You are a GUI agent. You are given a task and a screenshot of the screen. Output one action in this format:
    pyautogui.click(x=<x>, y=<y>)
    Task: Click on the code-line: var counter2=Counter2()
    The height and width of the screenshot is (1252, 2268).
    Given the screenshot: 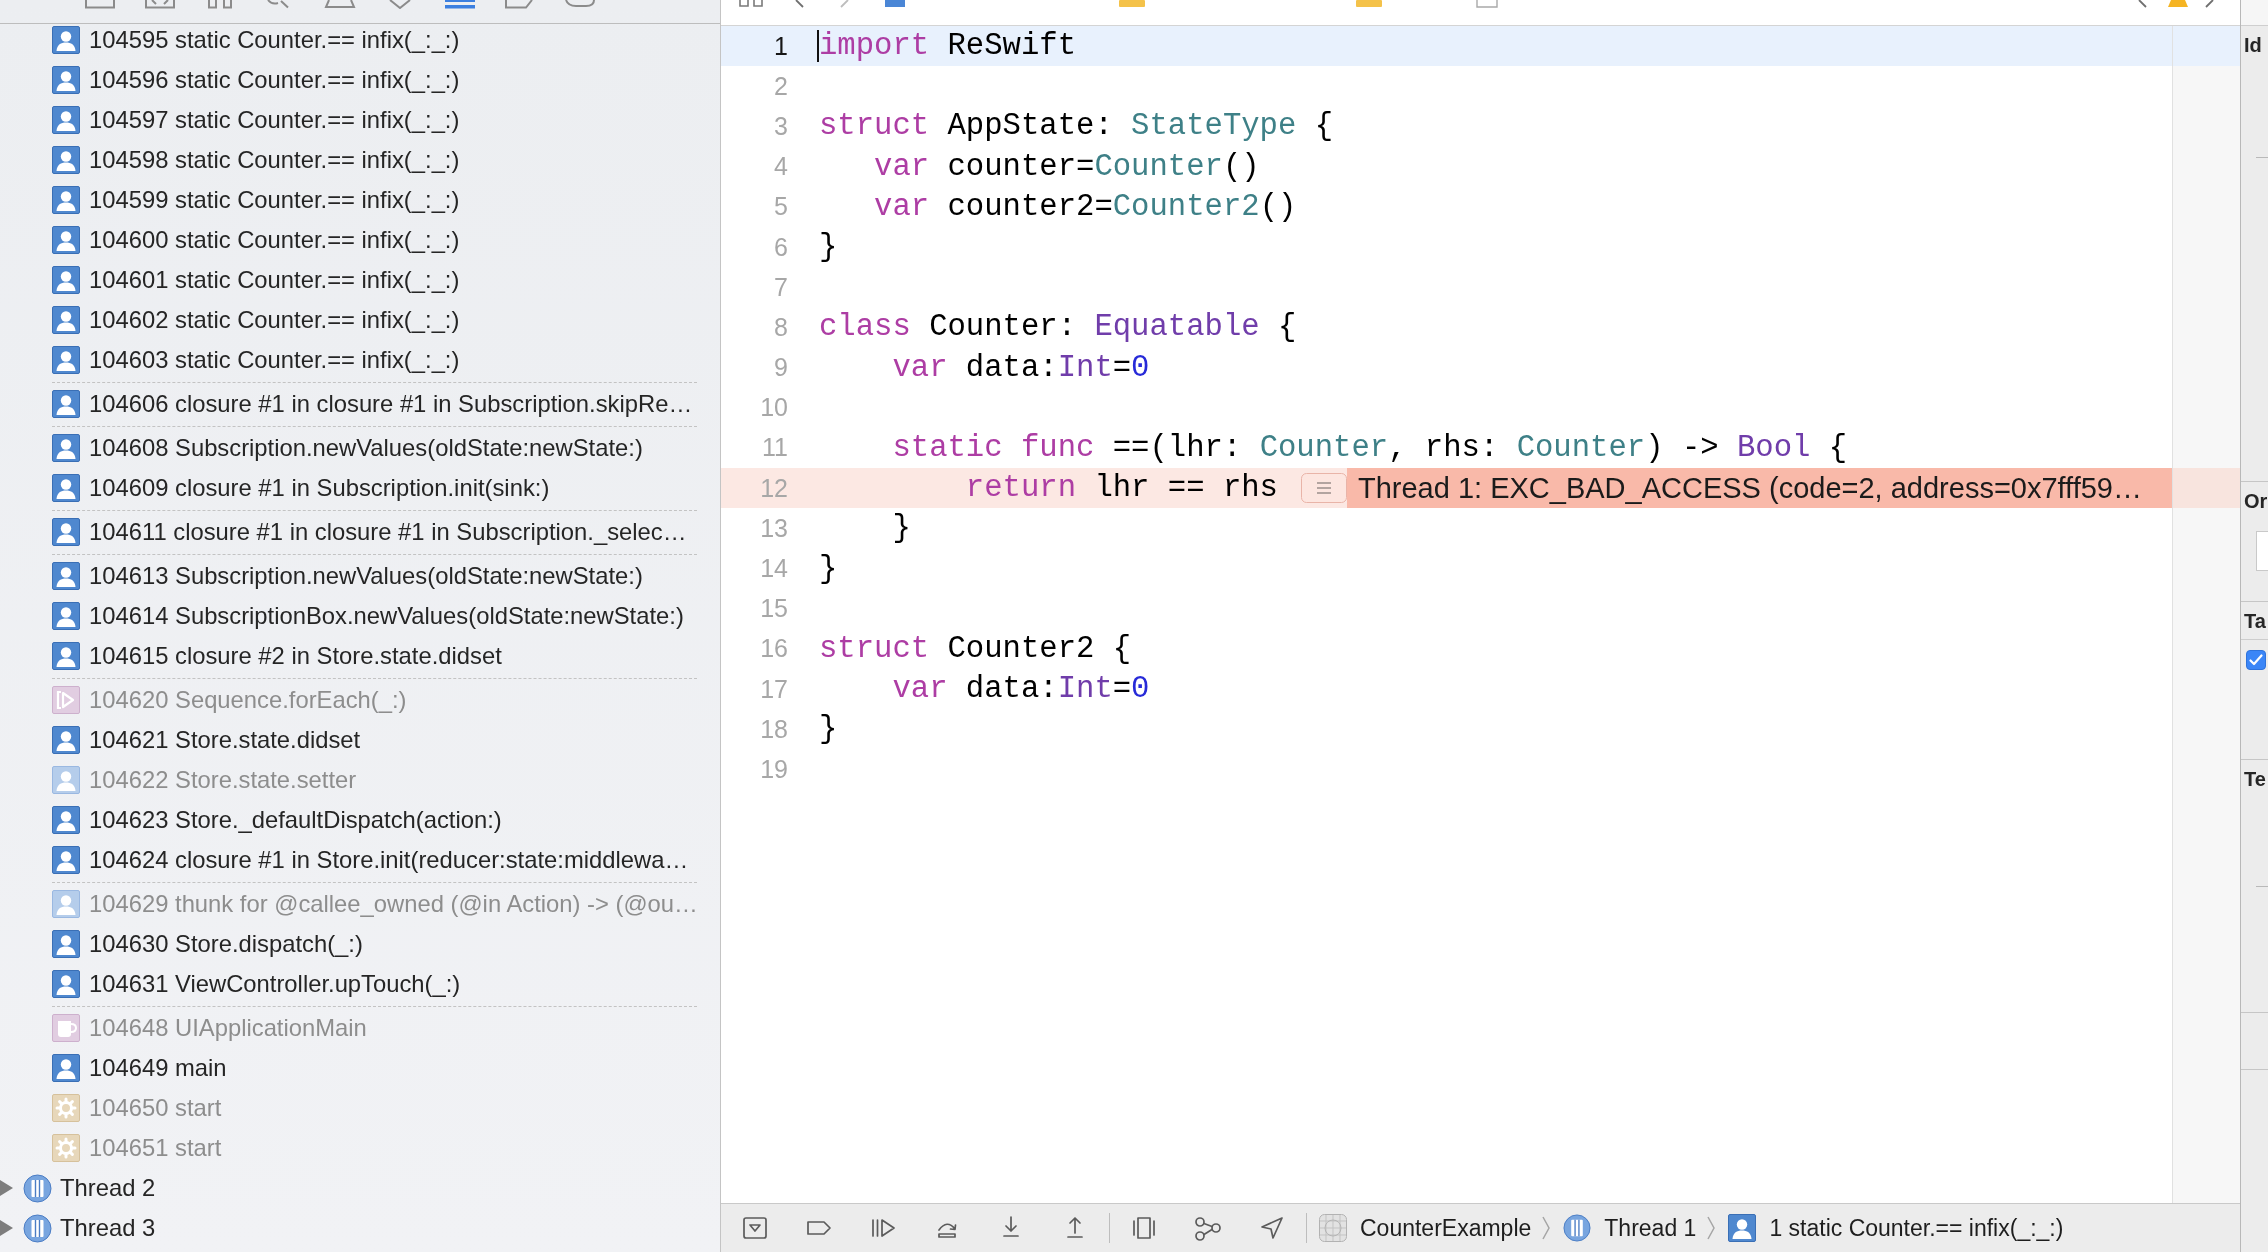 What is the action you would take?
    pyautogui.click(x=1085, y=206)
    